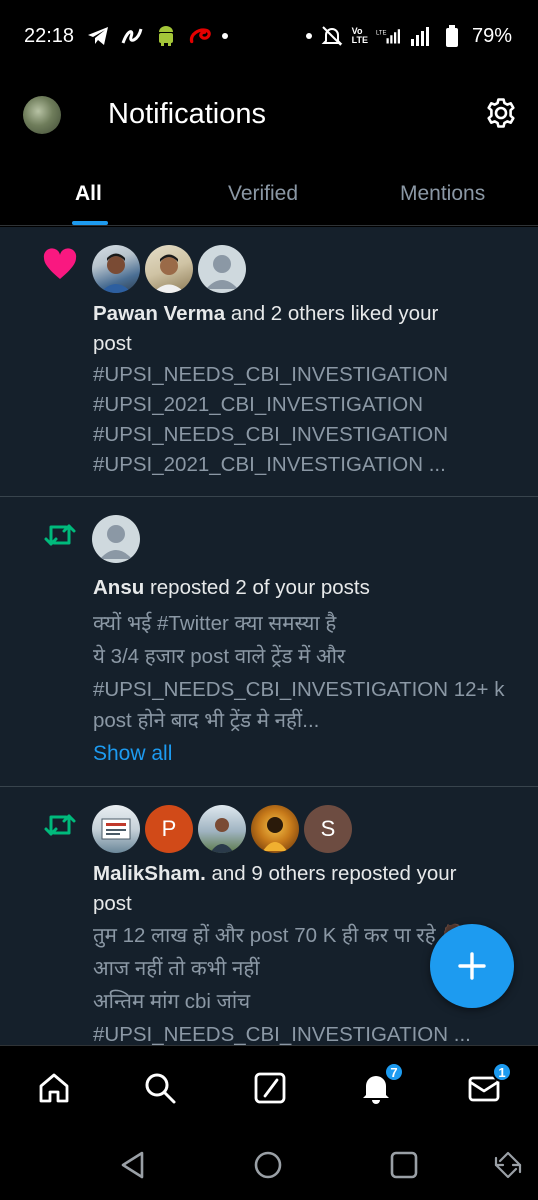 This screenshot has height=1200, width=538. Describe the element at coordinates (332, 313) in the screenshot. I see `notification-action: and 2 others liked your` at that location.